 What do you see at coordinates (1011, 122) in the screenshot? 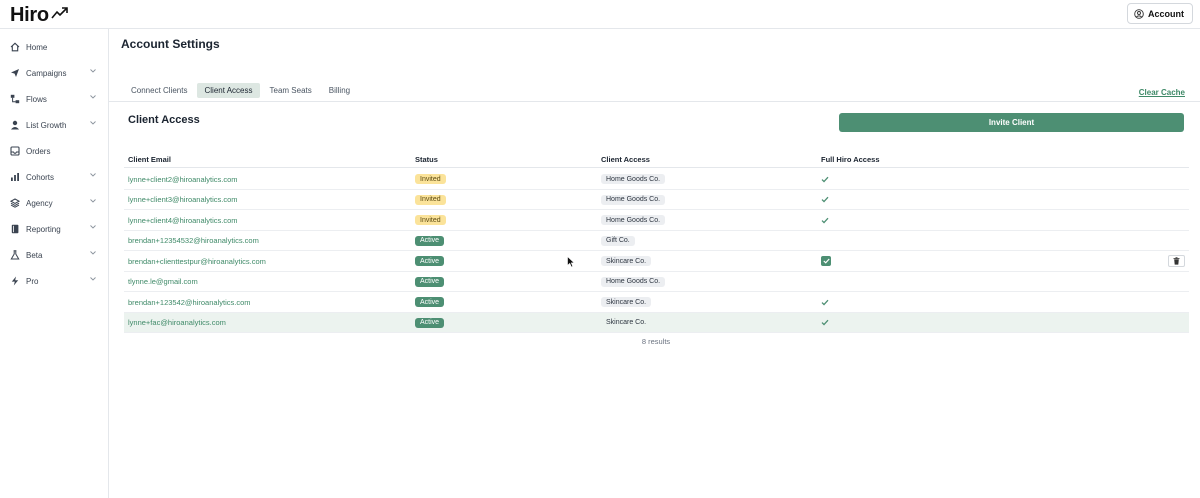
I see `invite-client-button: Invite Client` at bounding box center [1011, 122].